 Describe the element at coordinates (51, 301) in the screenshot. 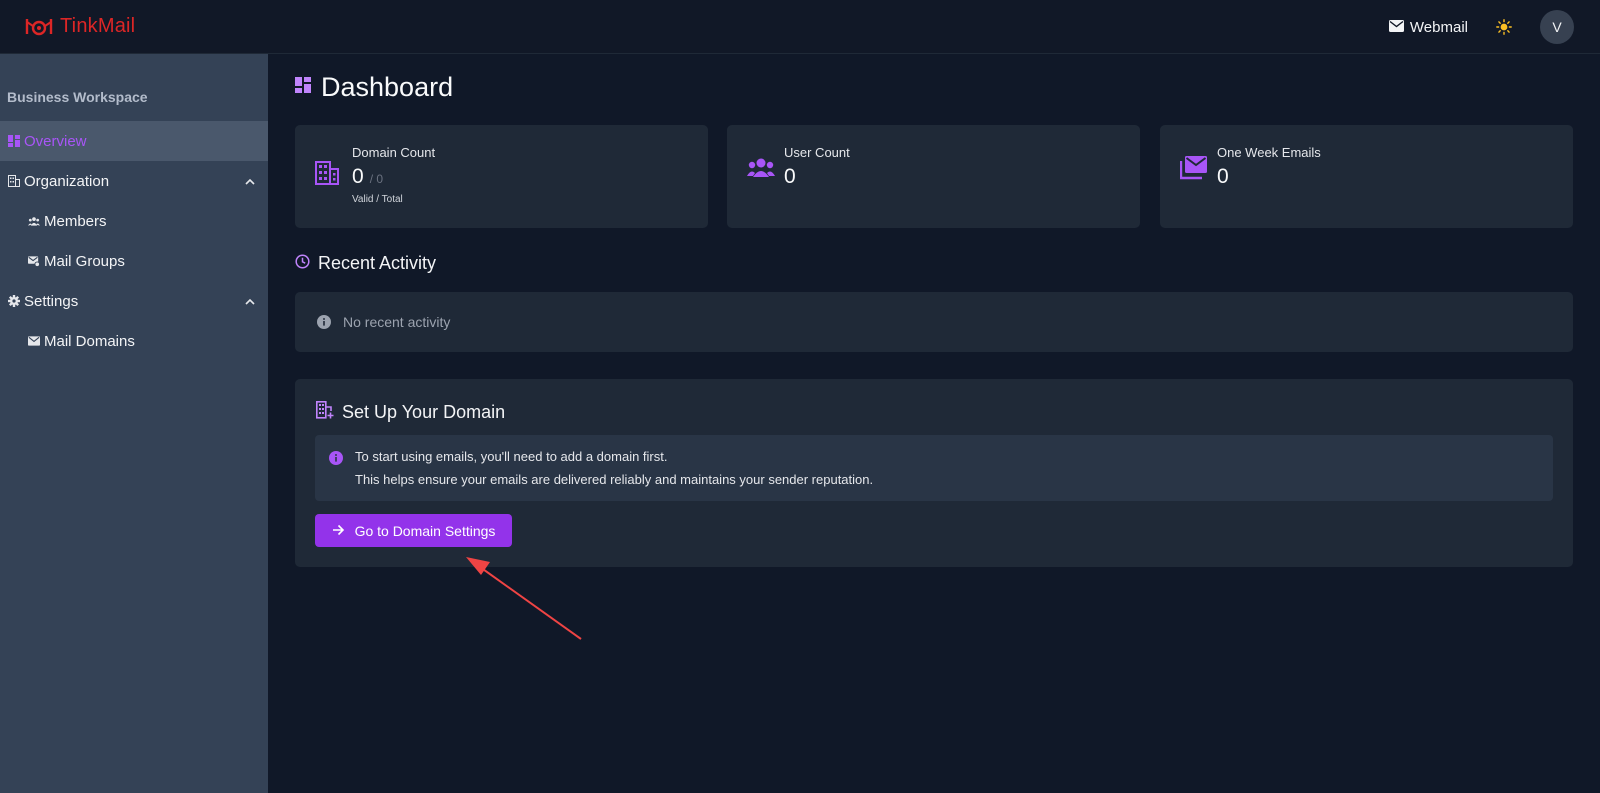

I see `sidebar-item-label: Settings` at that location.